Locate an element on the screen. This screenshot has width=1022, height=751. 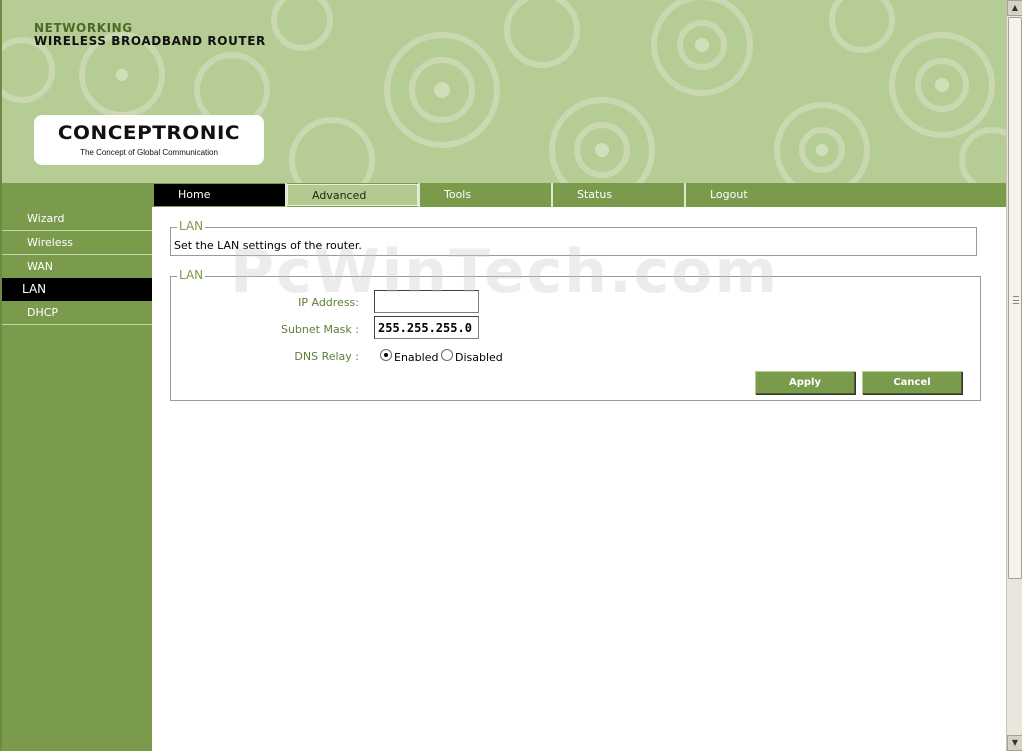
section-description: Set the LAN settings of the router. is located at coordinates (268, 245).